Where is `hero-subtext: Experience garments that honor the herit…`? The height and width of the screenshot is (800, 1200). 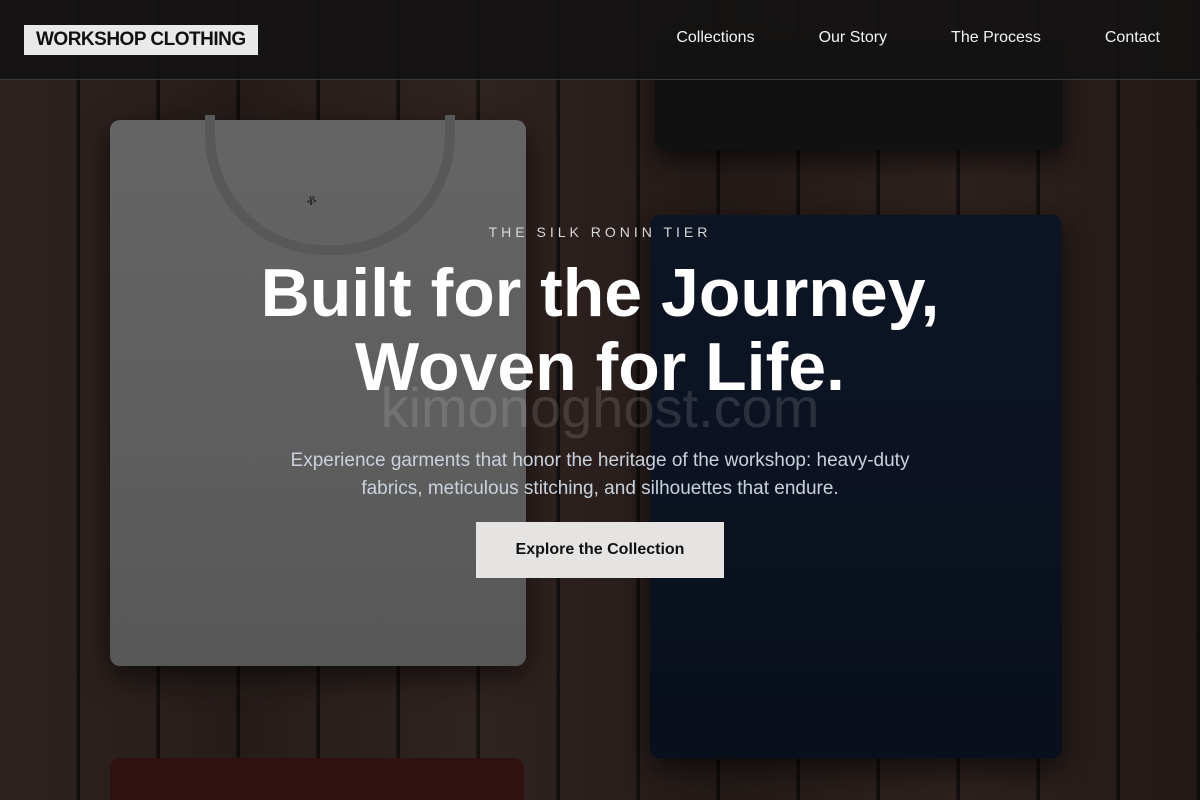 hero-subtext: Experience garments that honor the herit… is located at coordinates (600, 474).